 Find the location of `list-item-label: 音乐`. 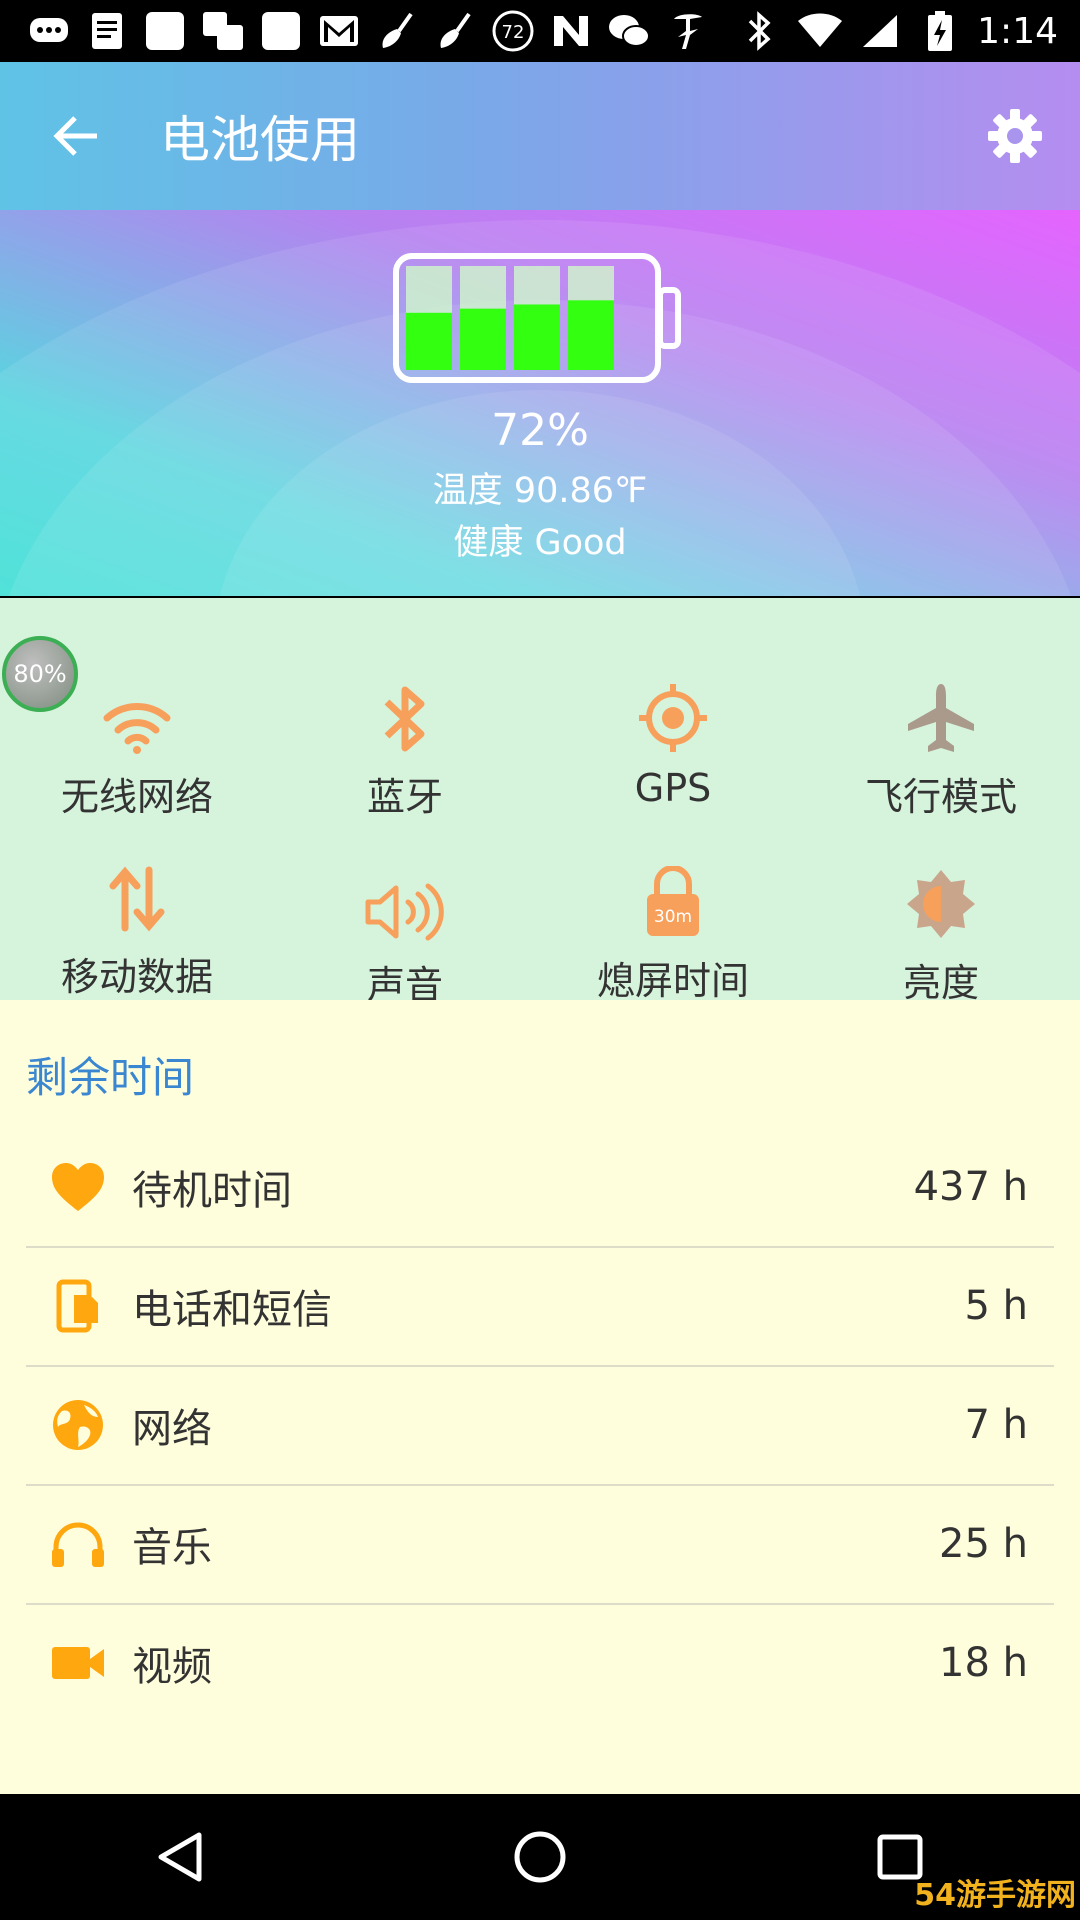

list-item-label: 音乐 is located at coordinates (172, 1548).